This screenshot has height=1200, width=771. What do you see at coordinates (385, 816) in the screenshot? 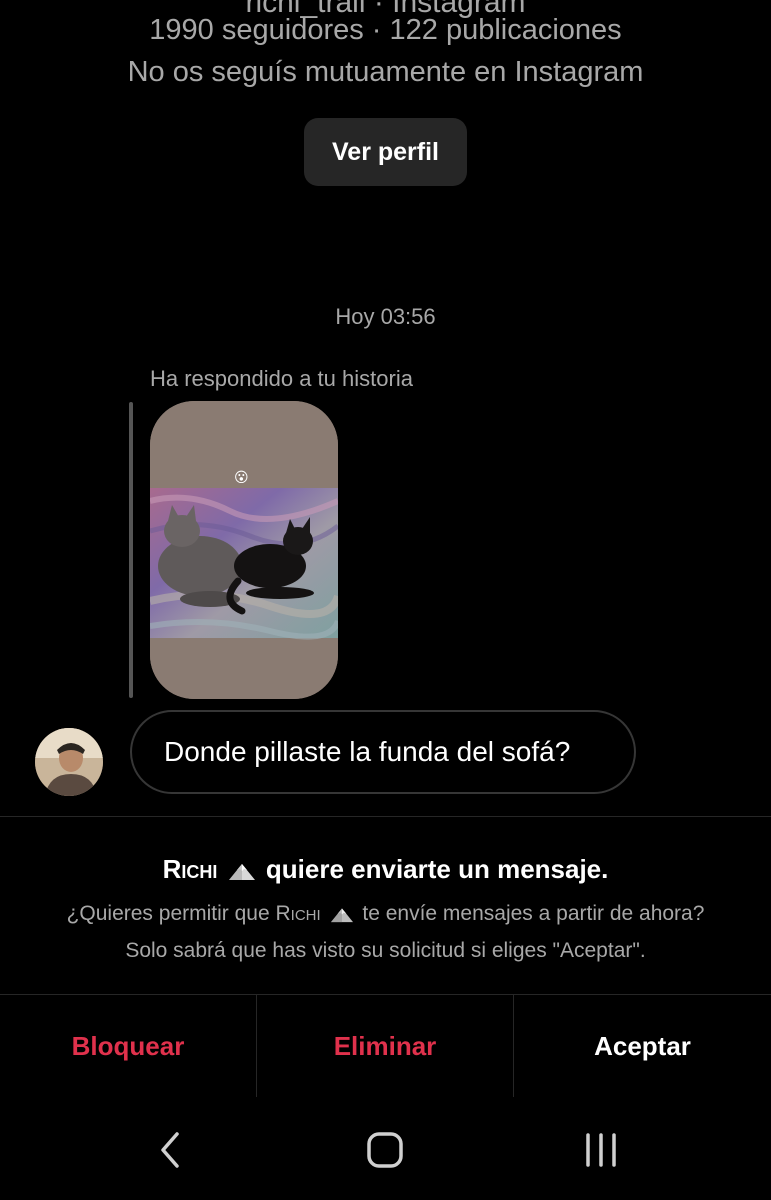
I see `divider` at bounding box center [385, 816].